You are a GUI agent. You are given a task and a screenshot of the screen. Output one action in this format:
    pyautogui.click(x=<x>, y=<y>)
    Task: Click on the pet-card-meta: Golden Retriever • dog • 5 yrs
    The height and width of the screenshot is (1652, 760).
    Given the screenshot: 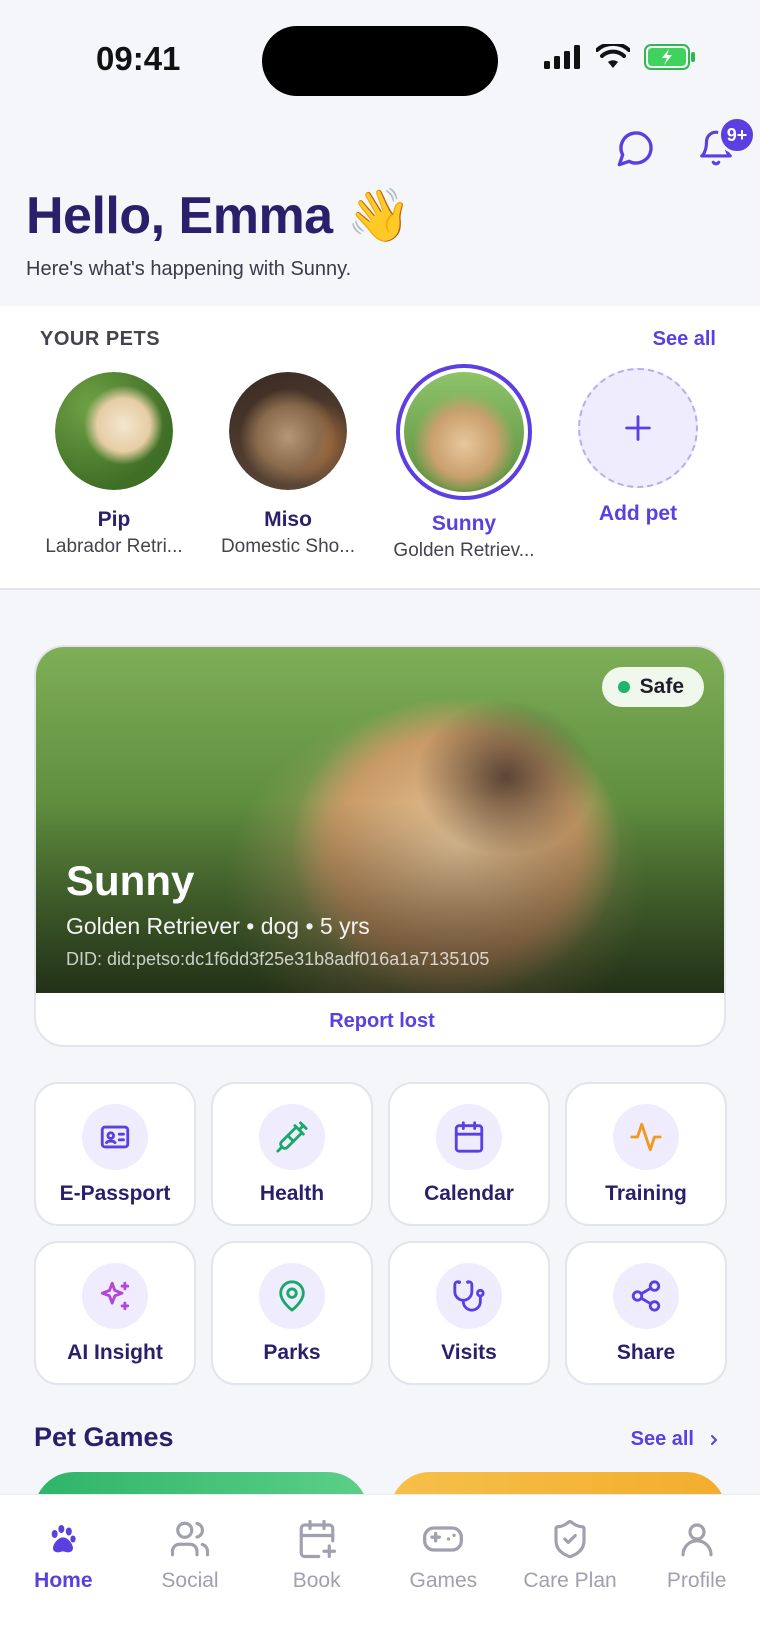 What is the action you would take?
    pyautogui.click(x=218, y=926)
    